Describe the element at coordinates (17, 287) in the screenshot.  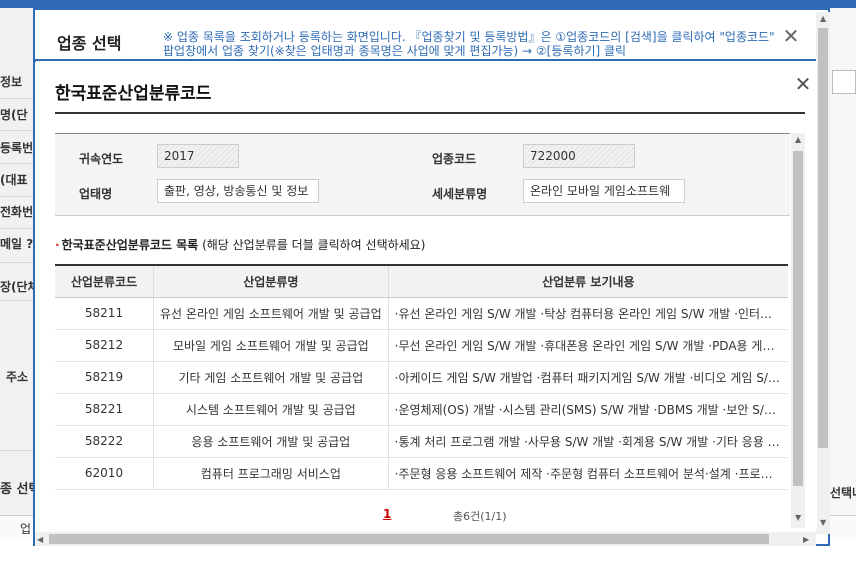
I see `background-label-7: 장(단체` at that location.